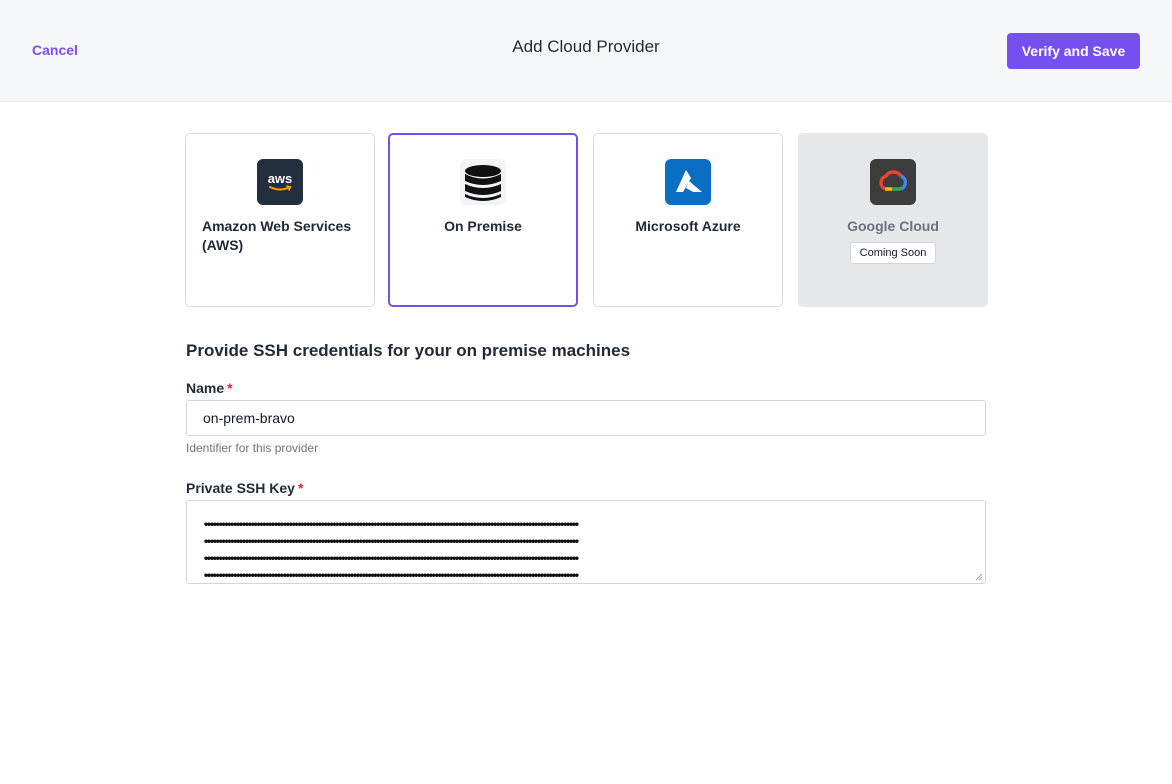  I want to click on name-field-label: Name *, so click(209, 388).